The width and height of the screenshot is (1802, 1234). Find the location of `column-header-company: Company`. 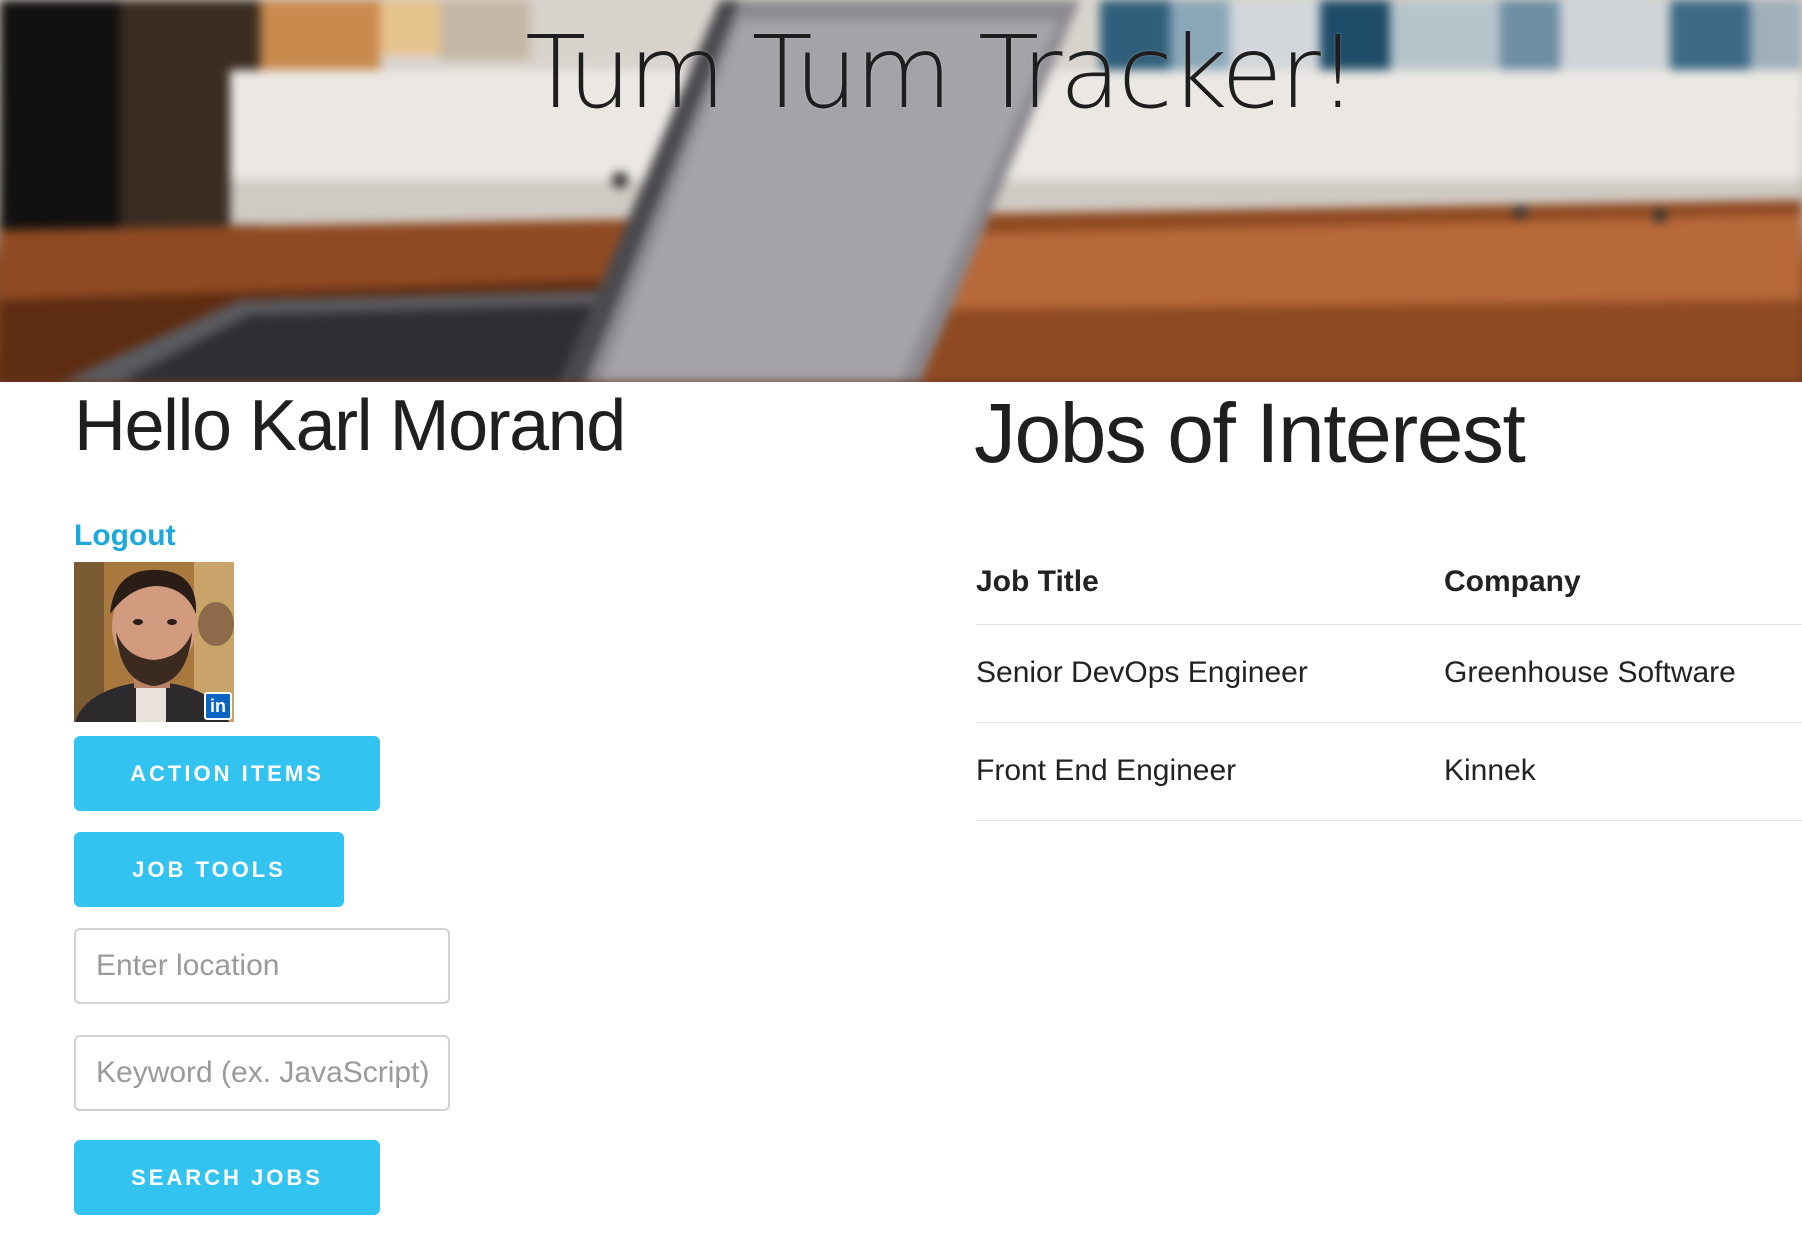

column-header-company: Company is located at coordinates (1623, 582).